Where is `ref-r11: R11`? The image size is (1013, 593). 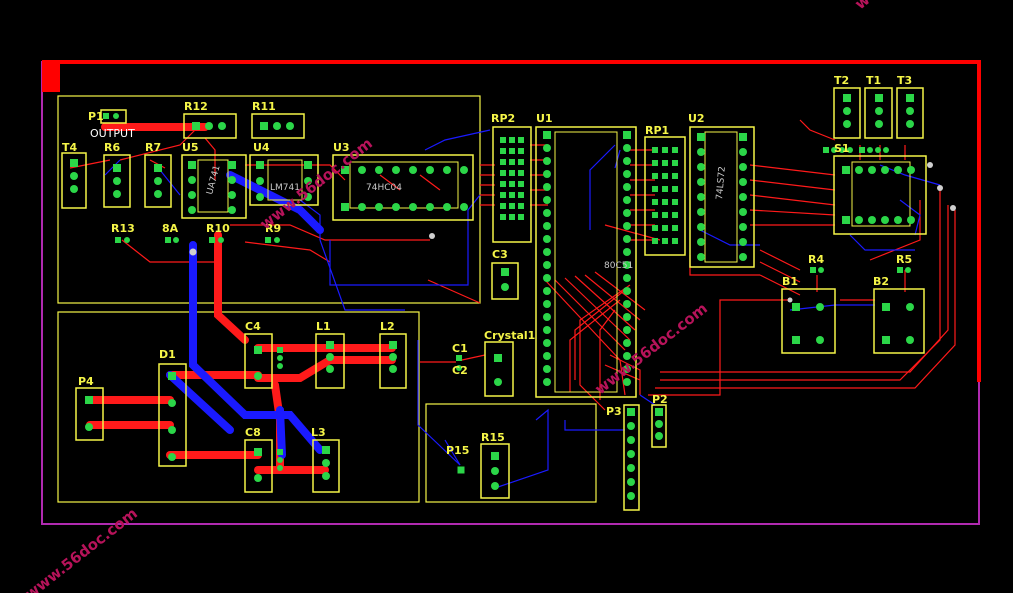
ref-r11: R11 is located at coordinates (264, 106).